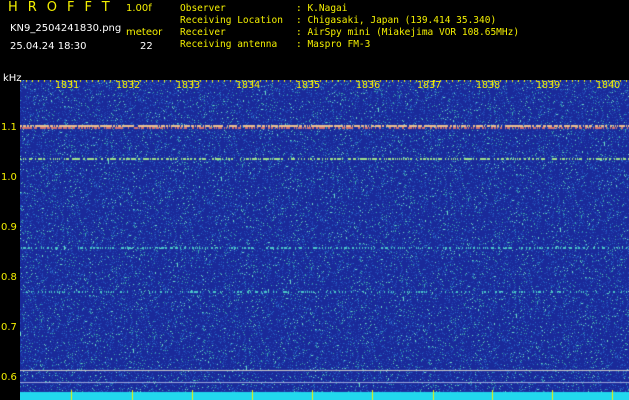  Describe the element at coordinates (9, 377) in the screenshot. I see `frequency-label: 0.6` at that location.